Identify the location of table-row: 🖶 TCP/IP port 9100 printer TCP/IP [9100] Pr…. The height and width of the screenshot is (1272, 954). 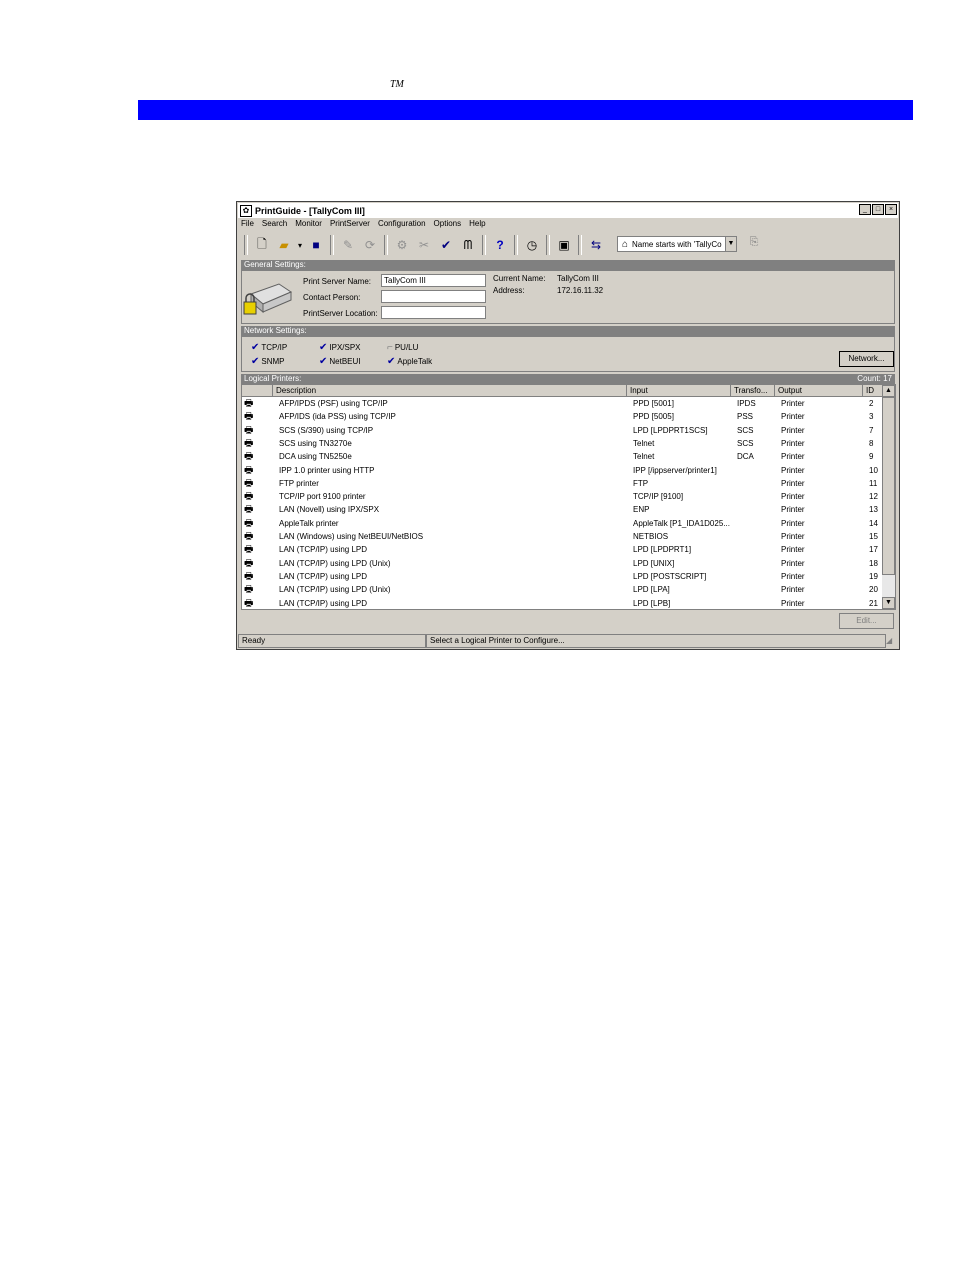
(562, 496).